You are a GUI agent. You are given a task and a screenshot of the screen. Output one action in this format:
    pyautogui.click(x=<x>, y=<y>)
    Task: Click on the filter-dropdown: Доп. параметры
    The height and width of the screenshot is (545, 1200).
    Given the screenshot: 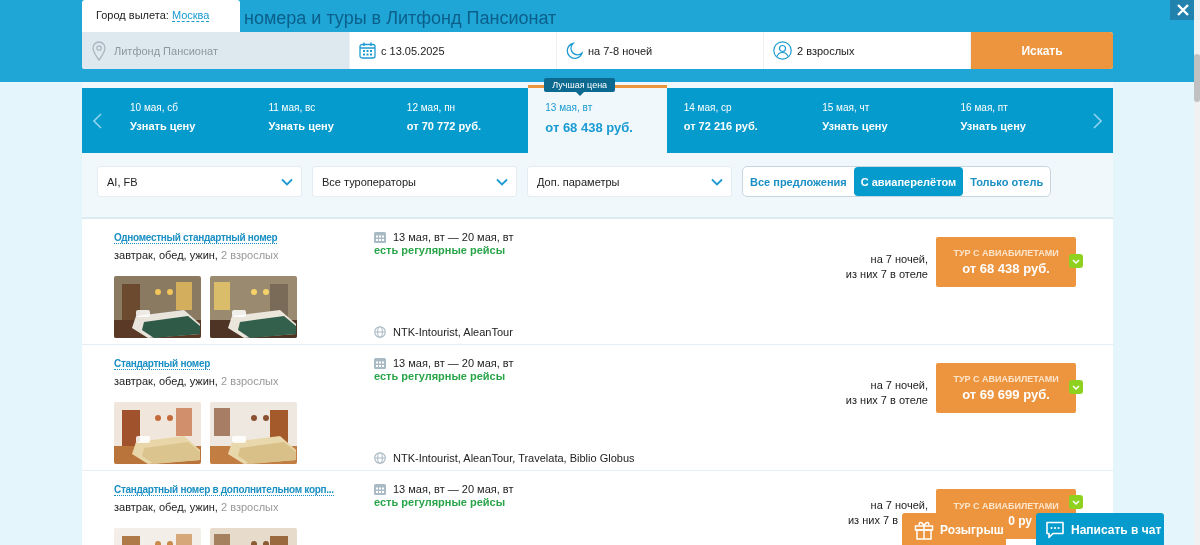 What is the action you would take?
    pyautogui.click(x=629, y=181)
    